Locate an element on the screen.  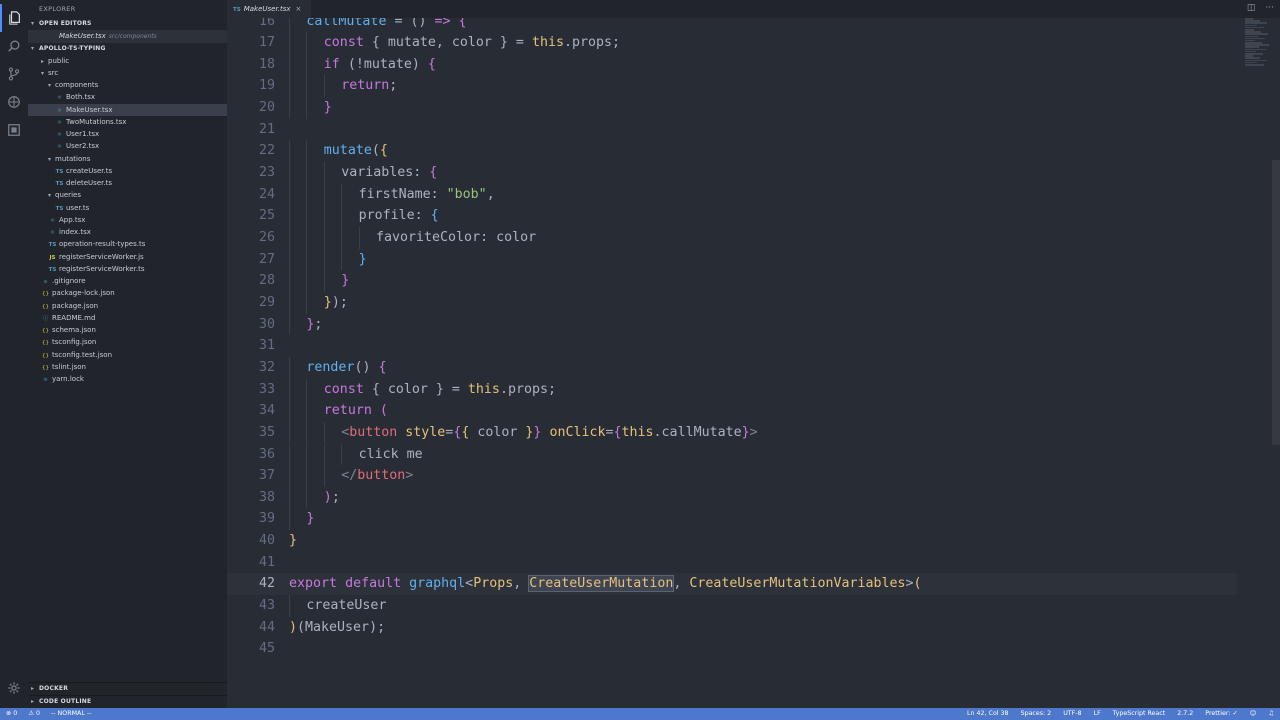
error-count: ⊗ 0 is located at coordinates (11, 713).